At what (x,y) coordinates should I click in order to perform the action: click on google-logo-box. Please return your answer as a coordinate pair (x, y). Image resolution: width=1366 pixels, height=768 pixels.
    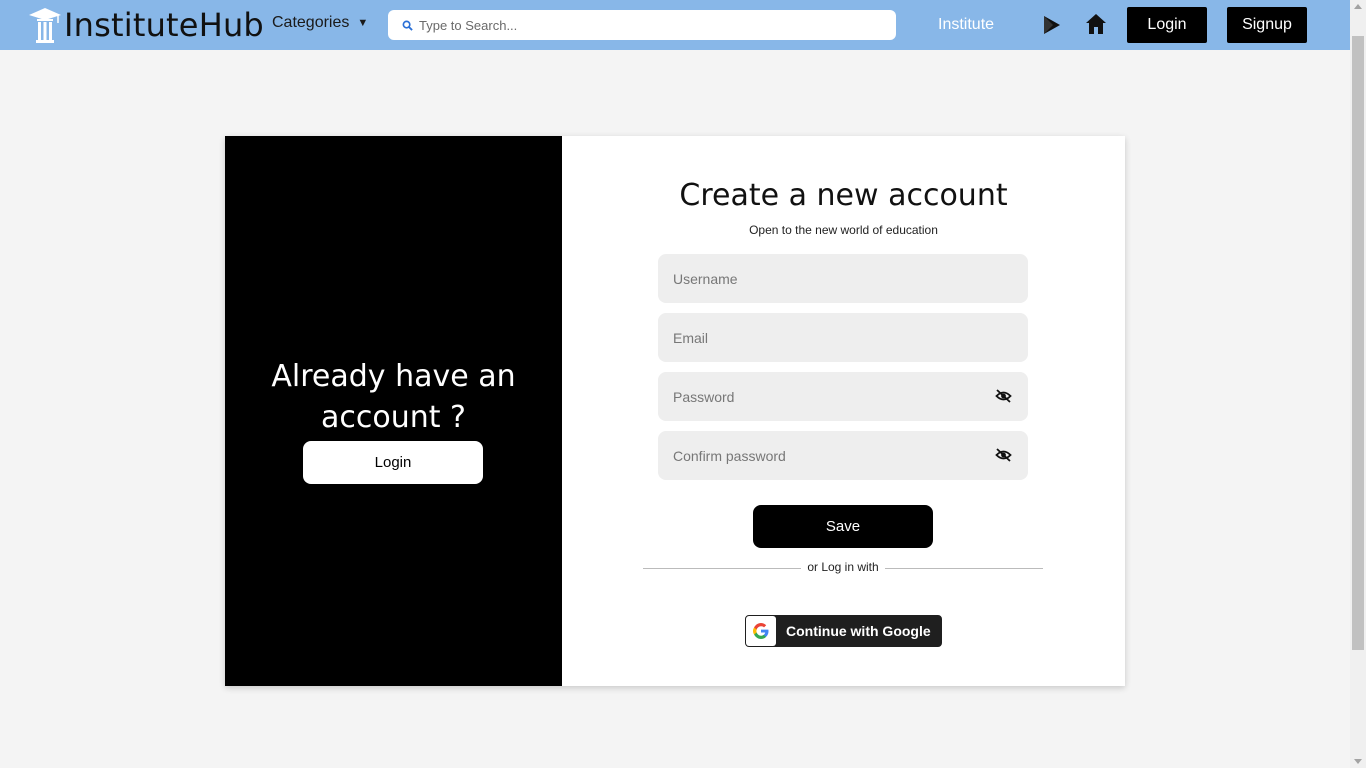
    Looking at the image, I should click on (761, 631).